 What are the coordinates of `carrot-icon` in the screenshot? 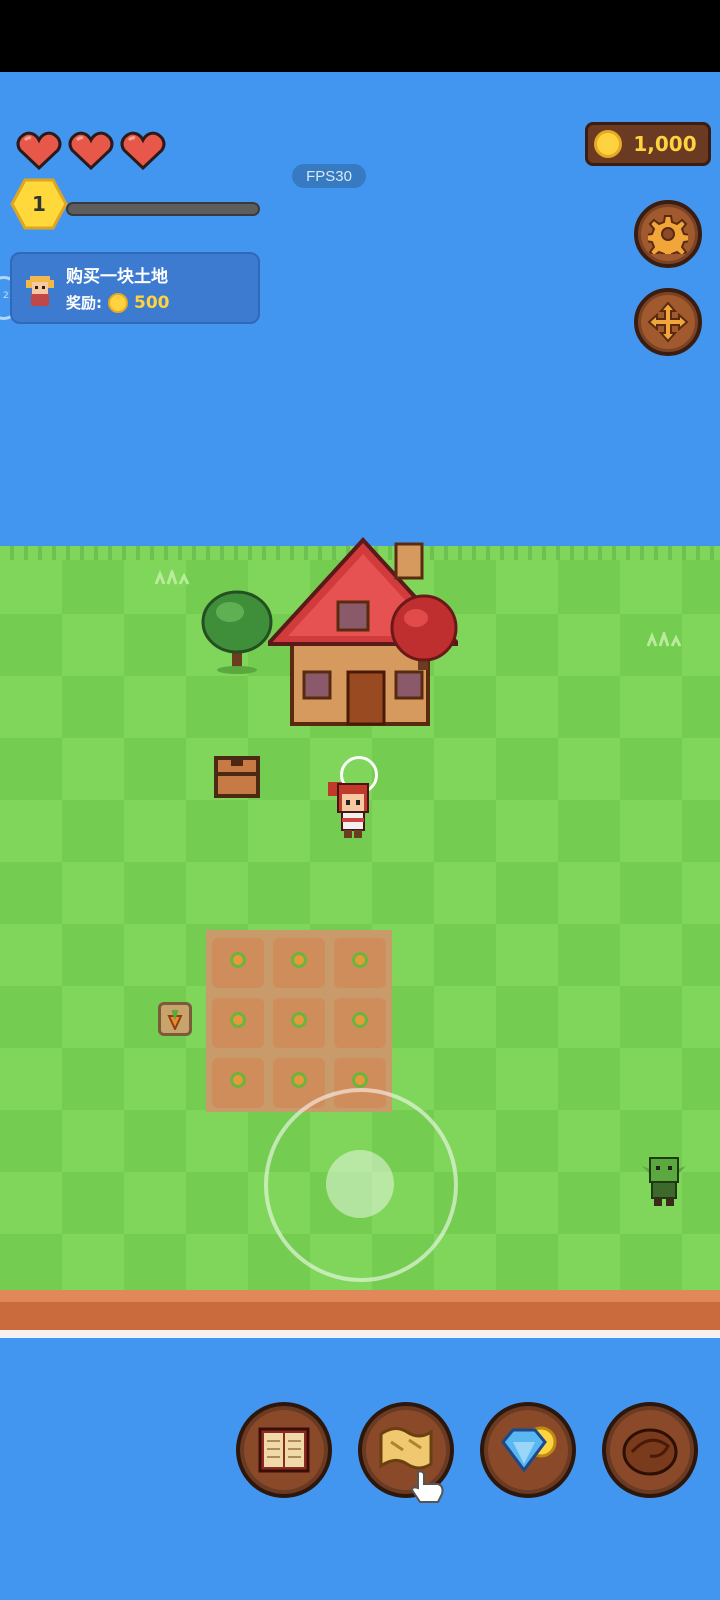 It's located at (175, 1019).